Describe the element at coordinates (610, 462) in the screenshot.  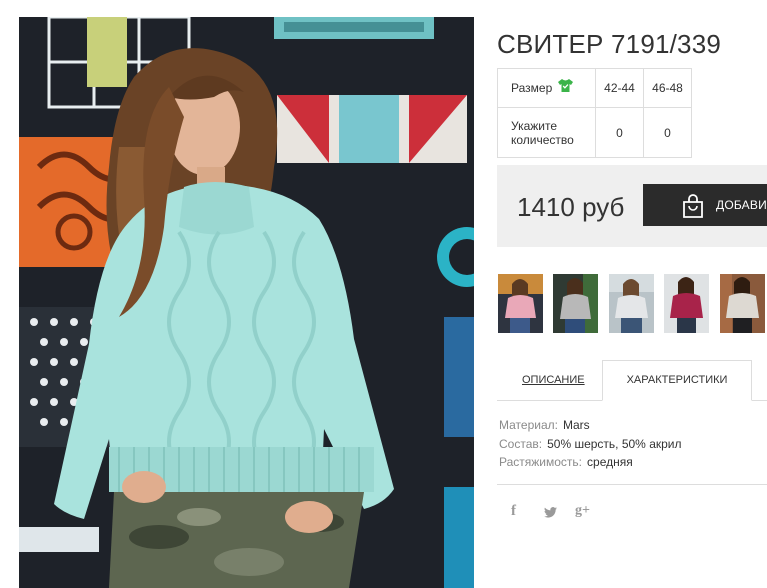
I see `spec-value: средняя` at that location.